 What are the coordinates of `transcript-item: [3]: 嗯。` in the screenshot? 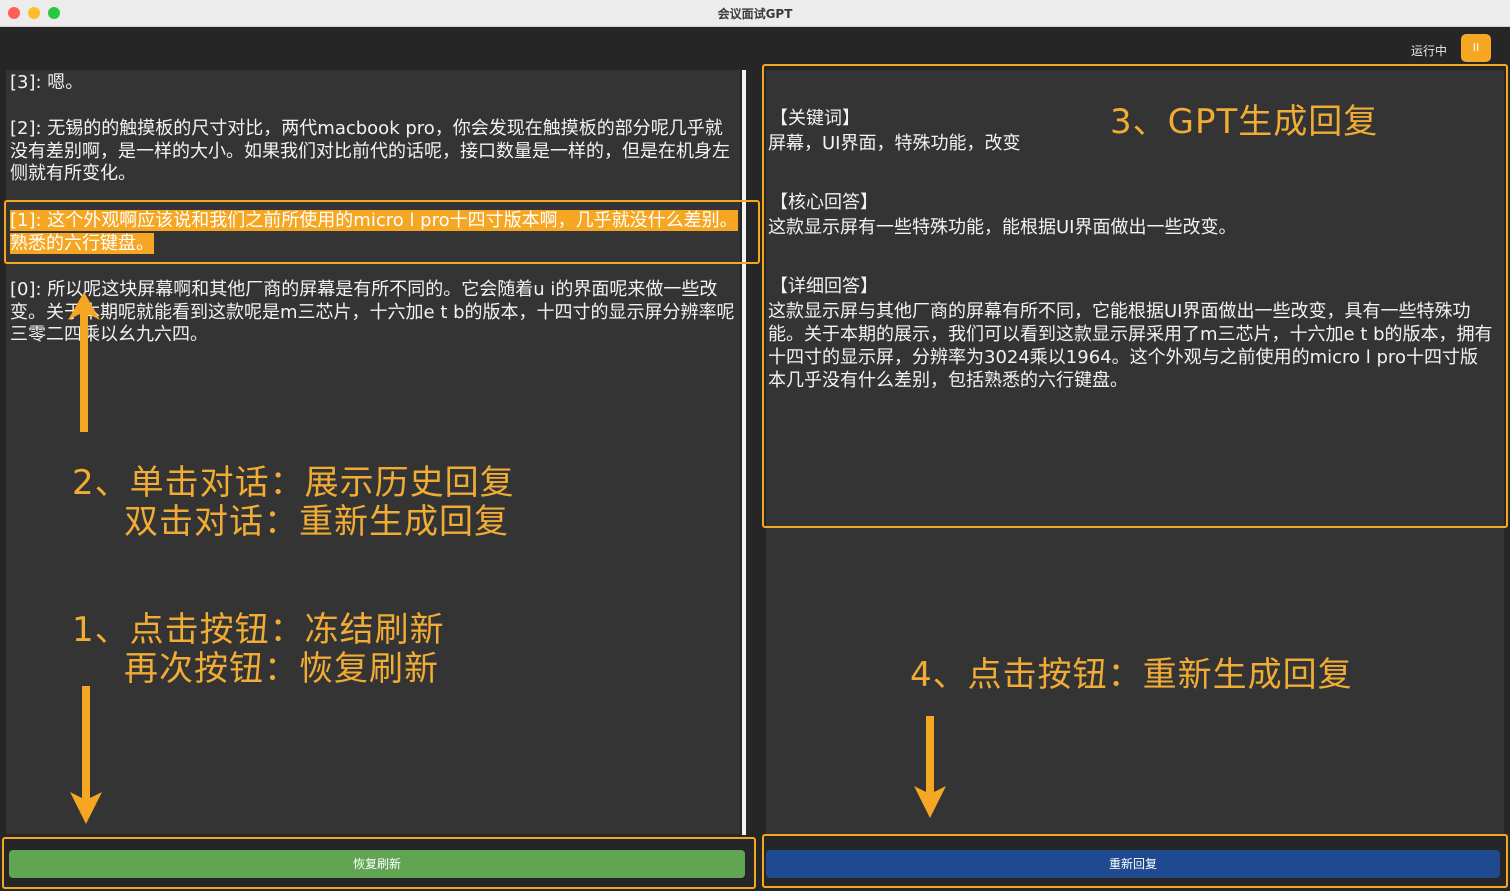 It's located at (375, 83).